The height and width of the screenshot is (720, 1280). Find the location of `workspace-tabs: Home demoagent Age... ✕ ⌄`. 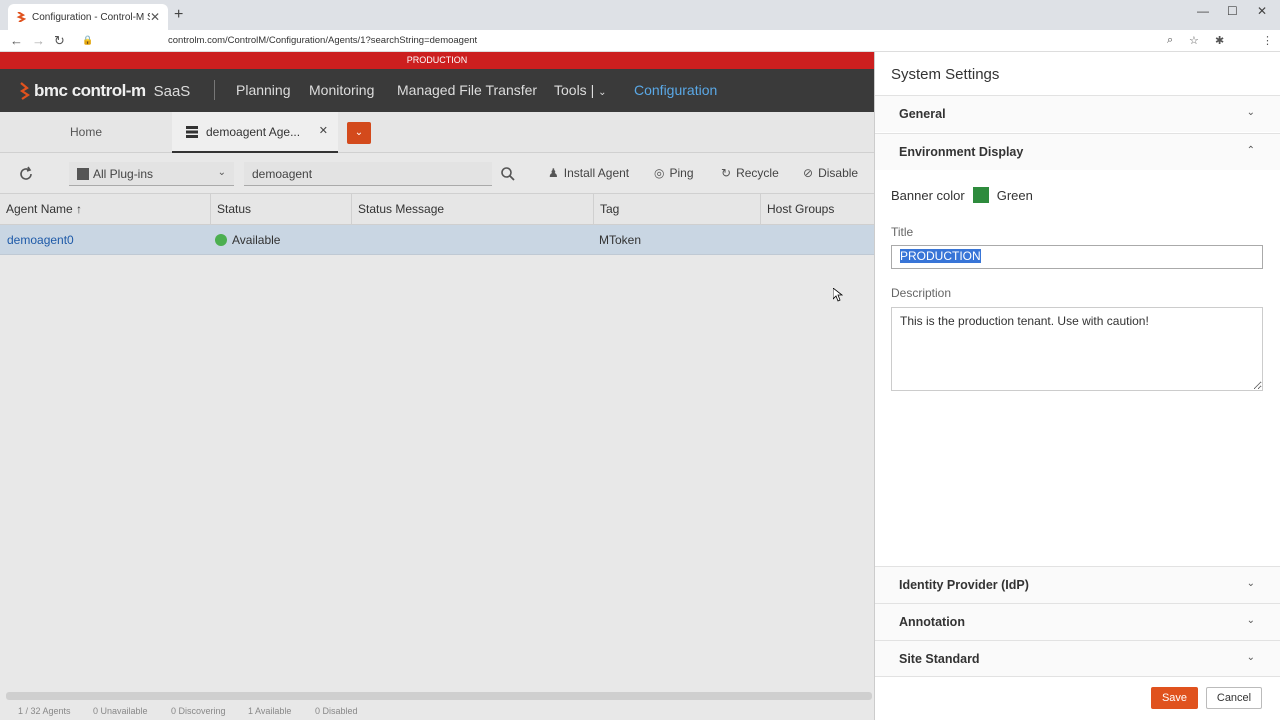

workspace-tabs: Home demoagent Age... ✕ ⌄ is located at coordinates (437, 132).